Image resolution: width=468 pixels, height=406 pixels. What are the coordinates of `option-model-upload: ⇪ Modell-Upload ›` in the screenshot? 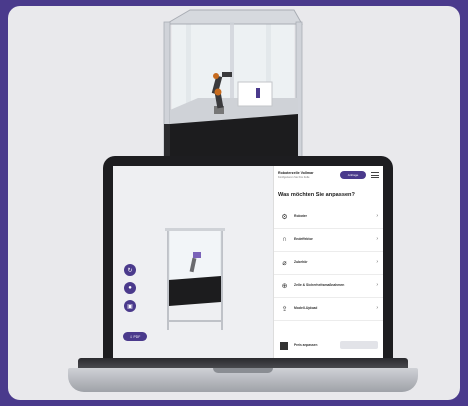 It's located at (328, 309).